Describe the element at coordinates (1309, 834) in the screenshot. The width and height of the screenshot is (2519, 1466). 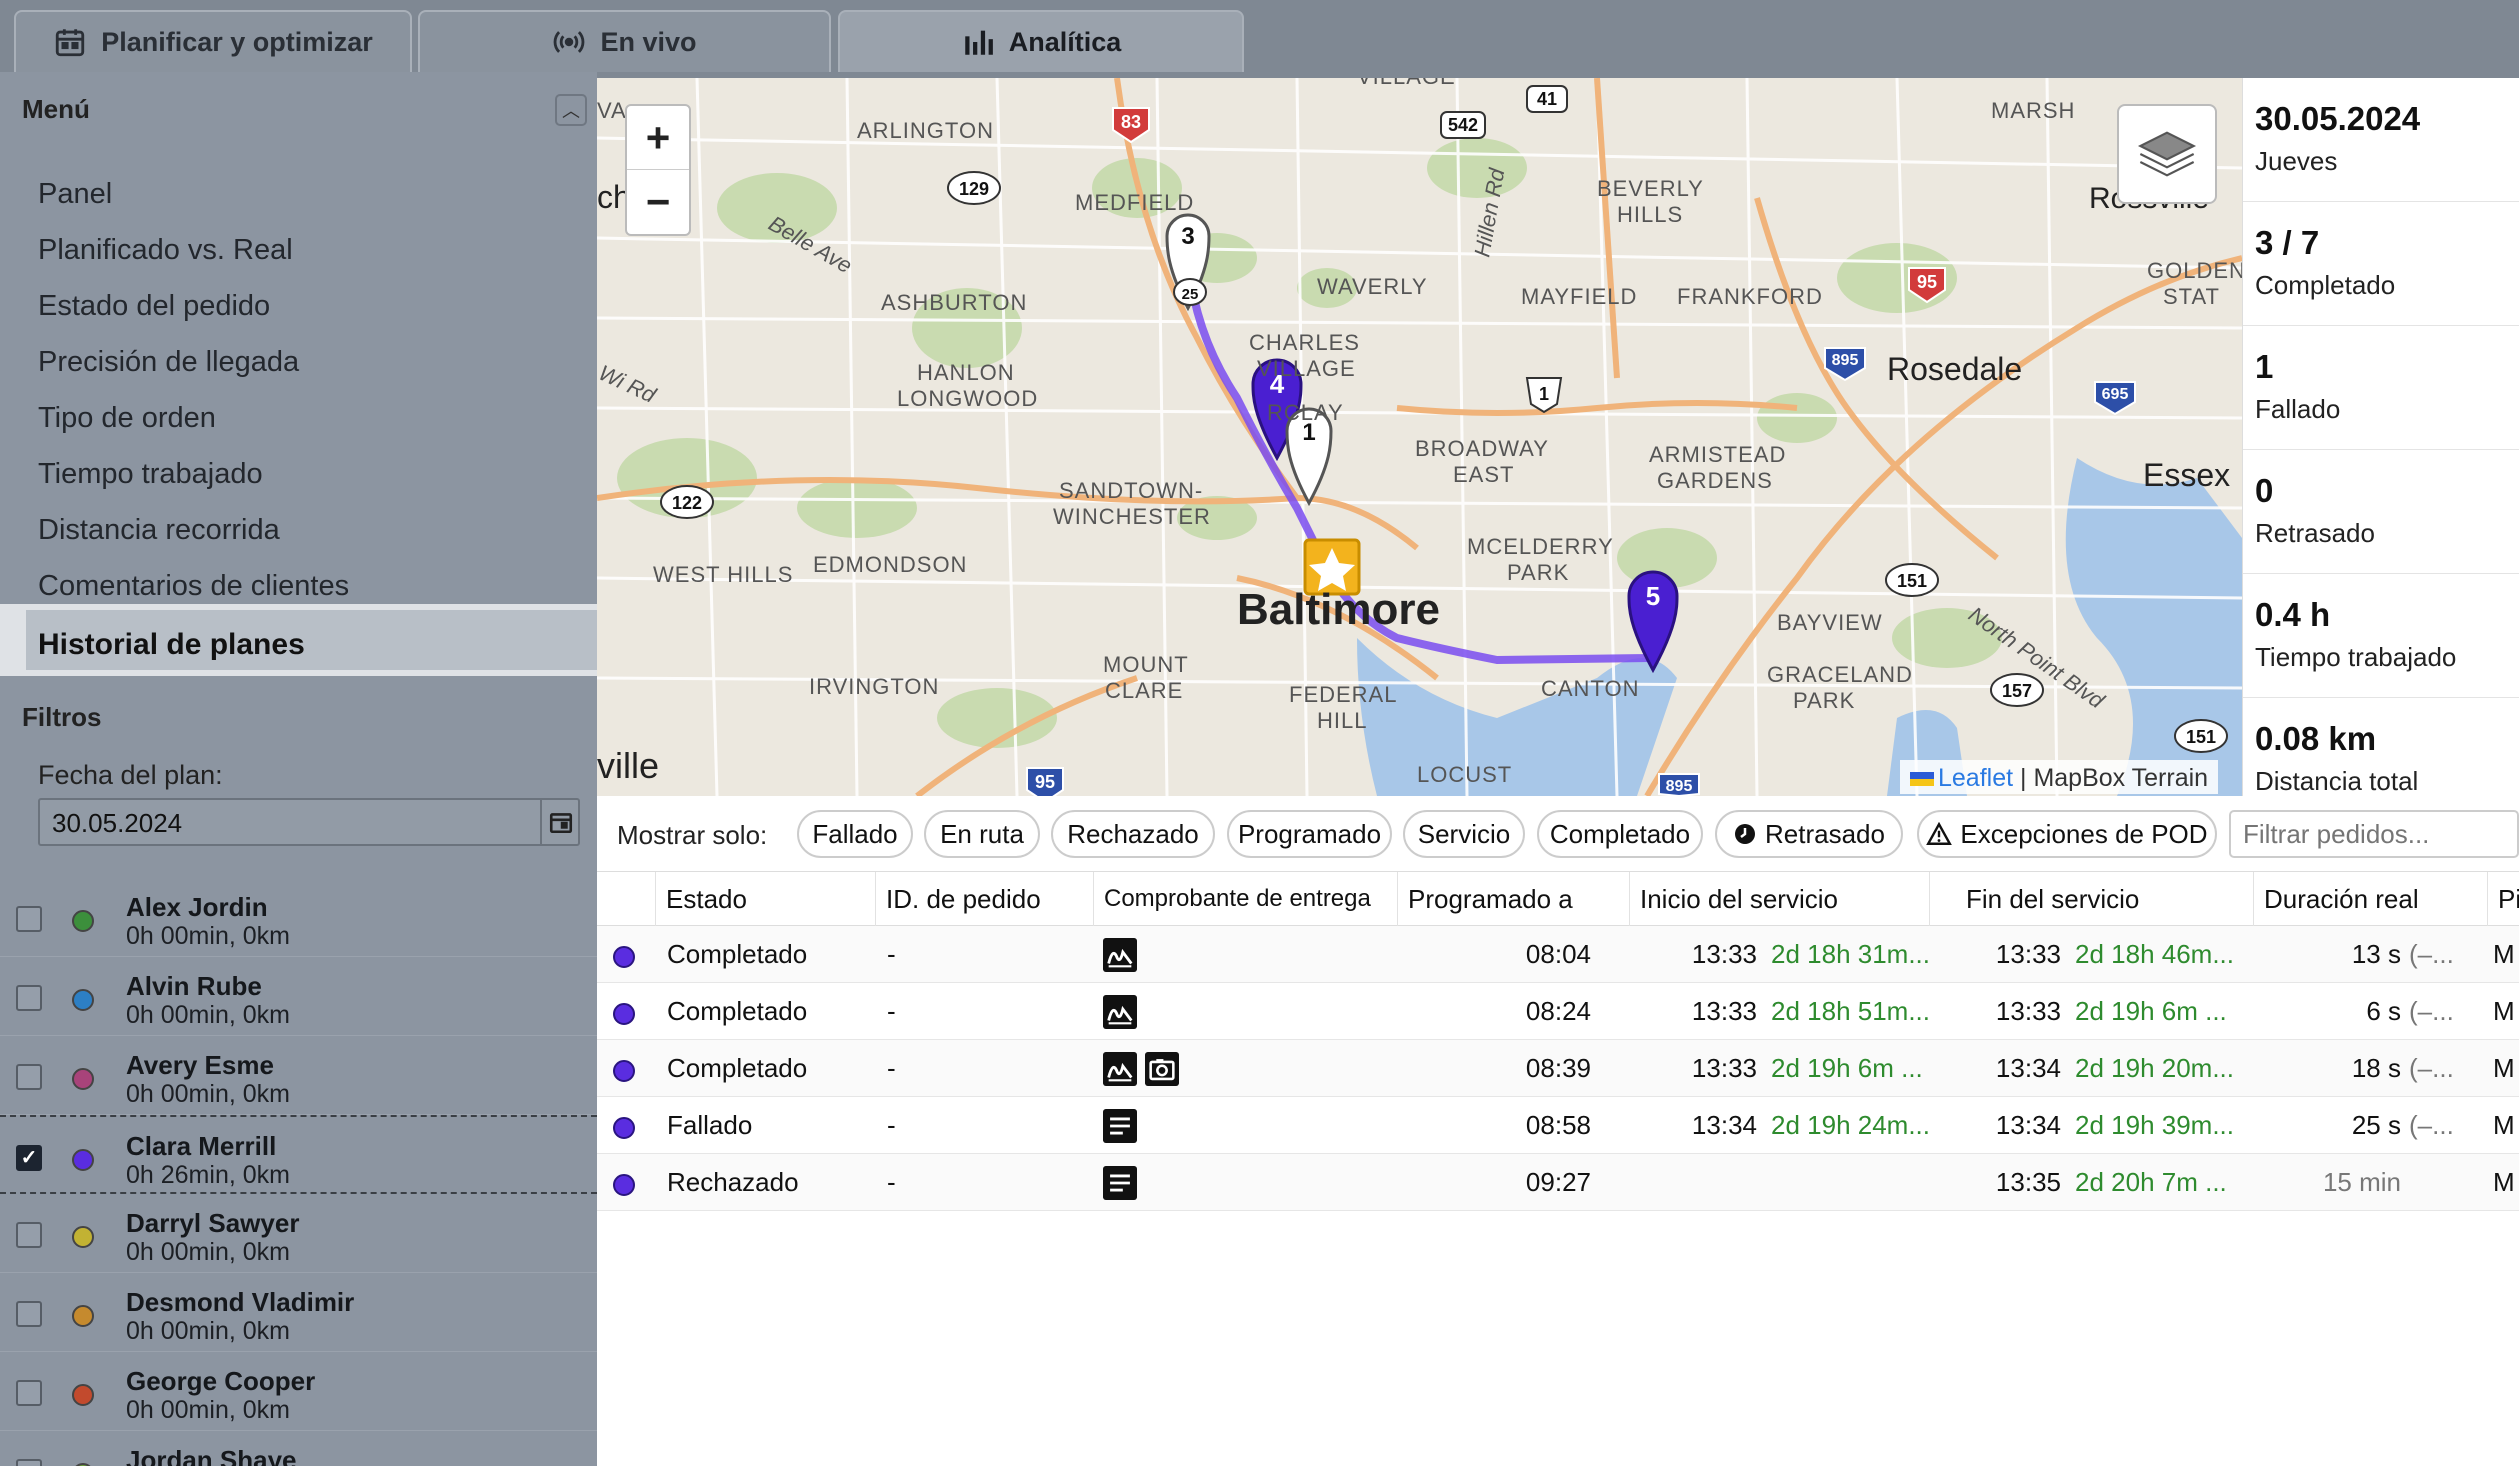
I see `filter-programado: Programado` at that location.